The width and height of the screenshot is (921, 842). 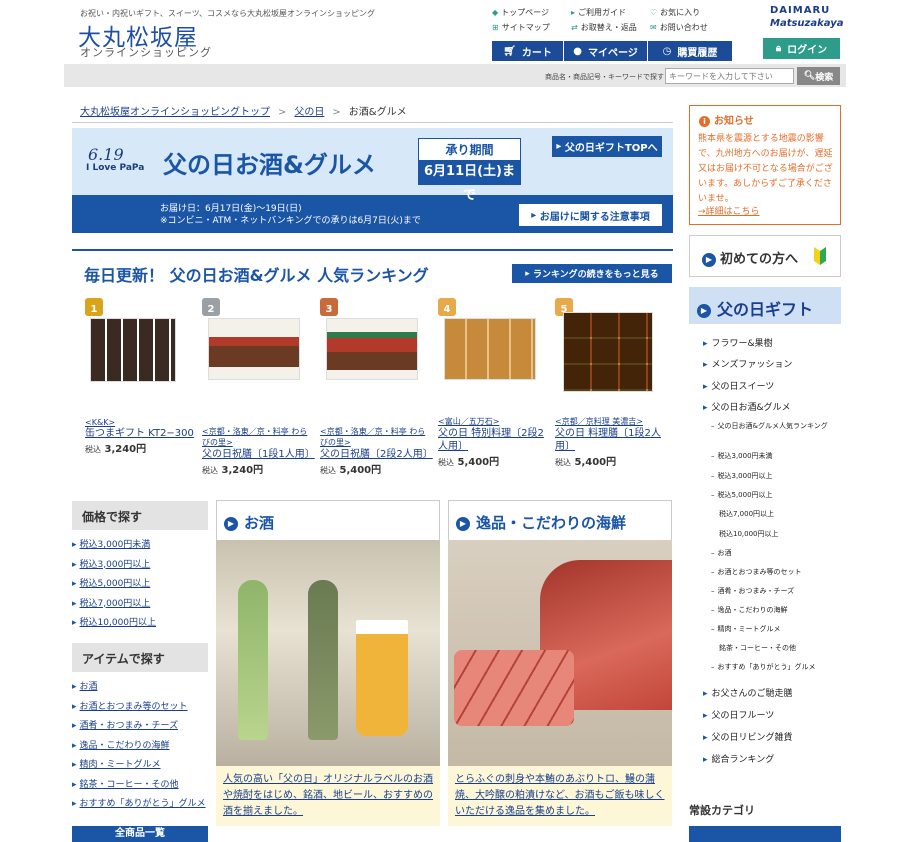 I want to click on breadcrumb-fathersday: 父の日, so click(x=309, y=112).